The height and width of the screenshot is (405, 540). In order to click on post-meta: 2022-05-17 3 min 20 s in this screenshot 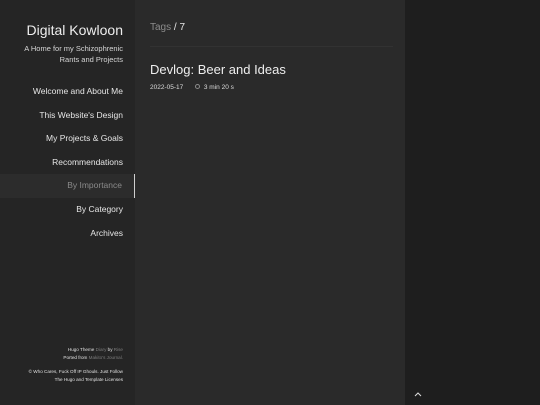, I will do `click(192, 87)`.